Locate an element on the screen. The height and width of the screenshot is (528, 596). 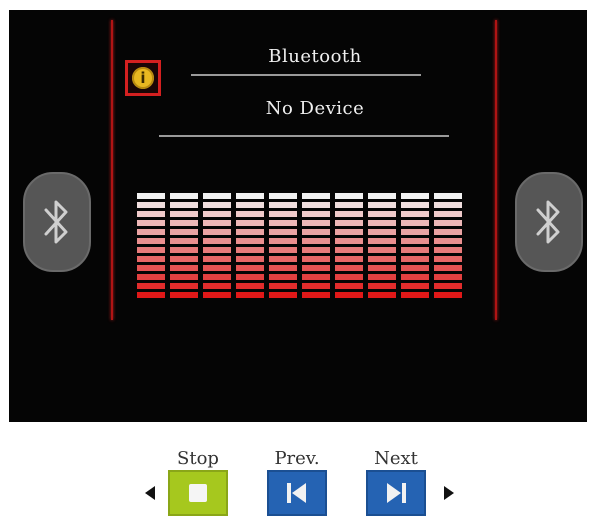
stop-icon is located at coordinates (198, 493).